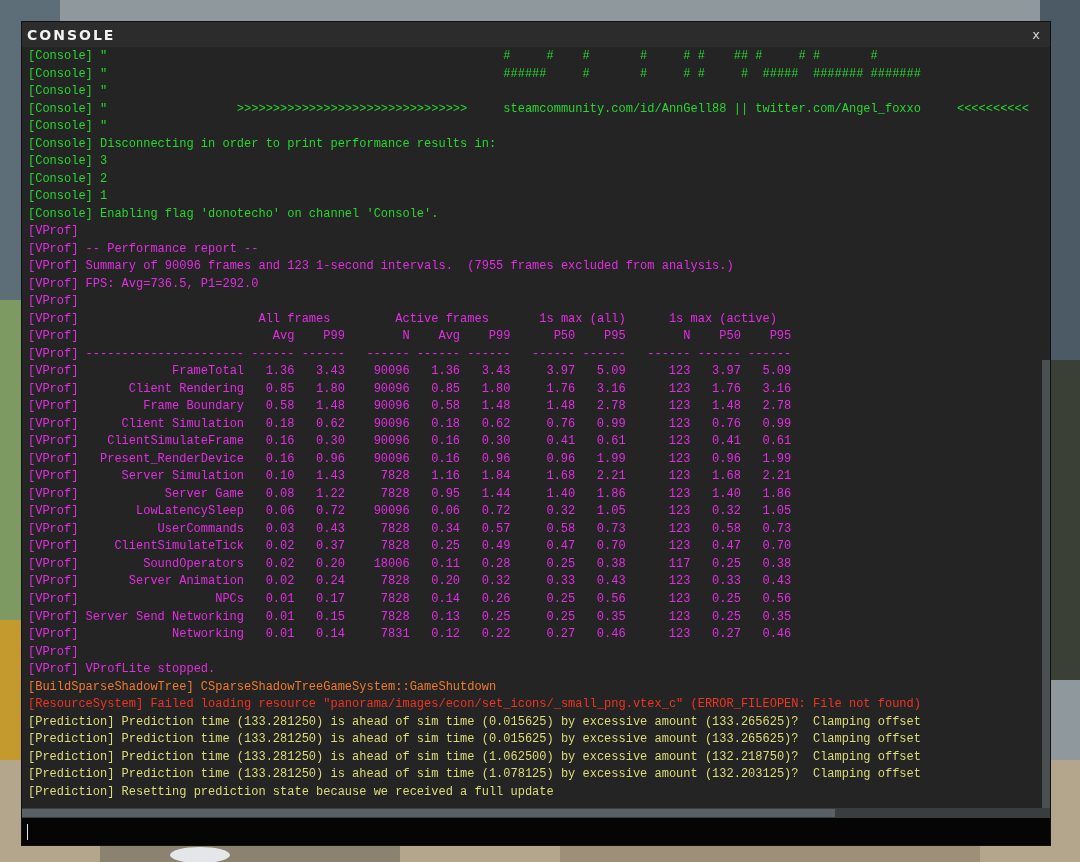 The image size is (1080, 862). Describe the element at coordinates (395, 634) in the screenshot. I see `table-cell-text: 7831` at that location.